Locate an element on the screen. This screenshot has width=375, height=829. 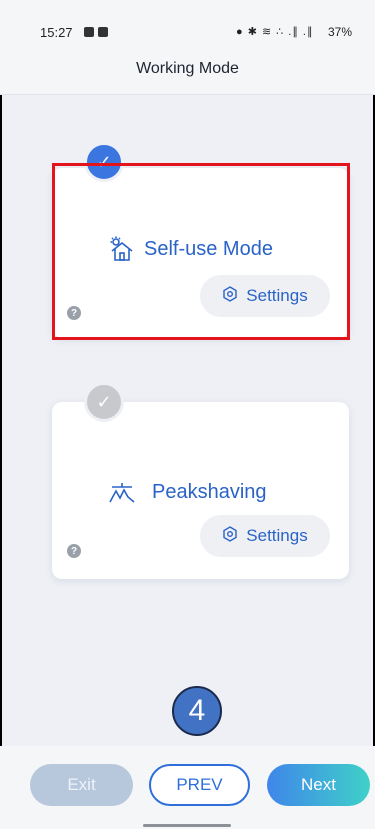
mode-title-self-use: Self-use Mode is located at coordinates (190, 249).